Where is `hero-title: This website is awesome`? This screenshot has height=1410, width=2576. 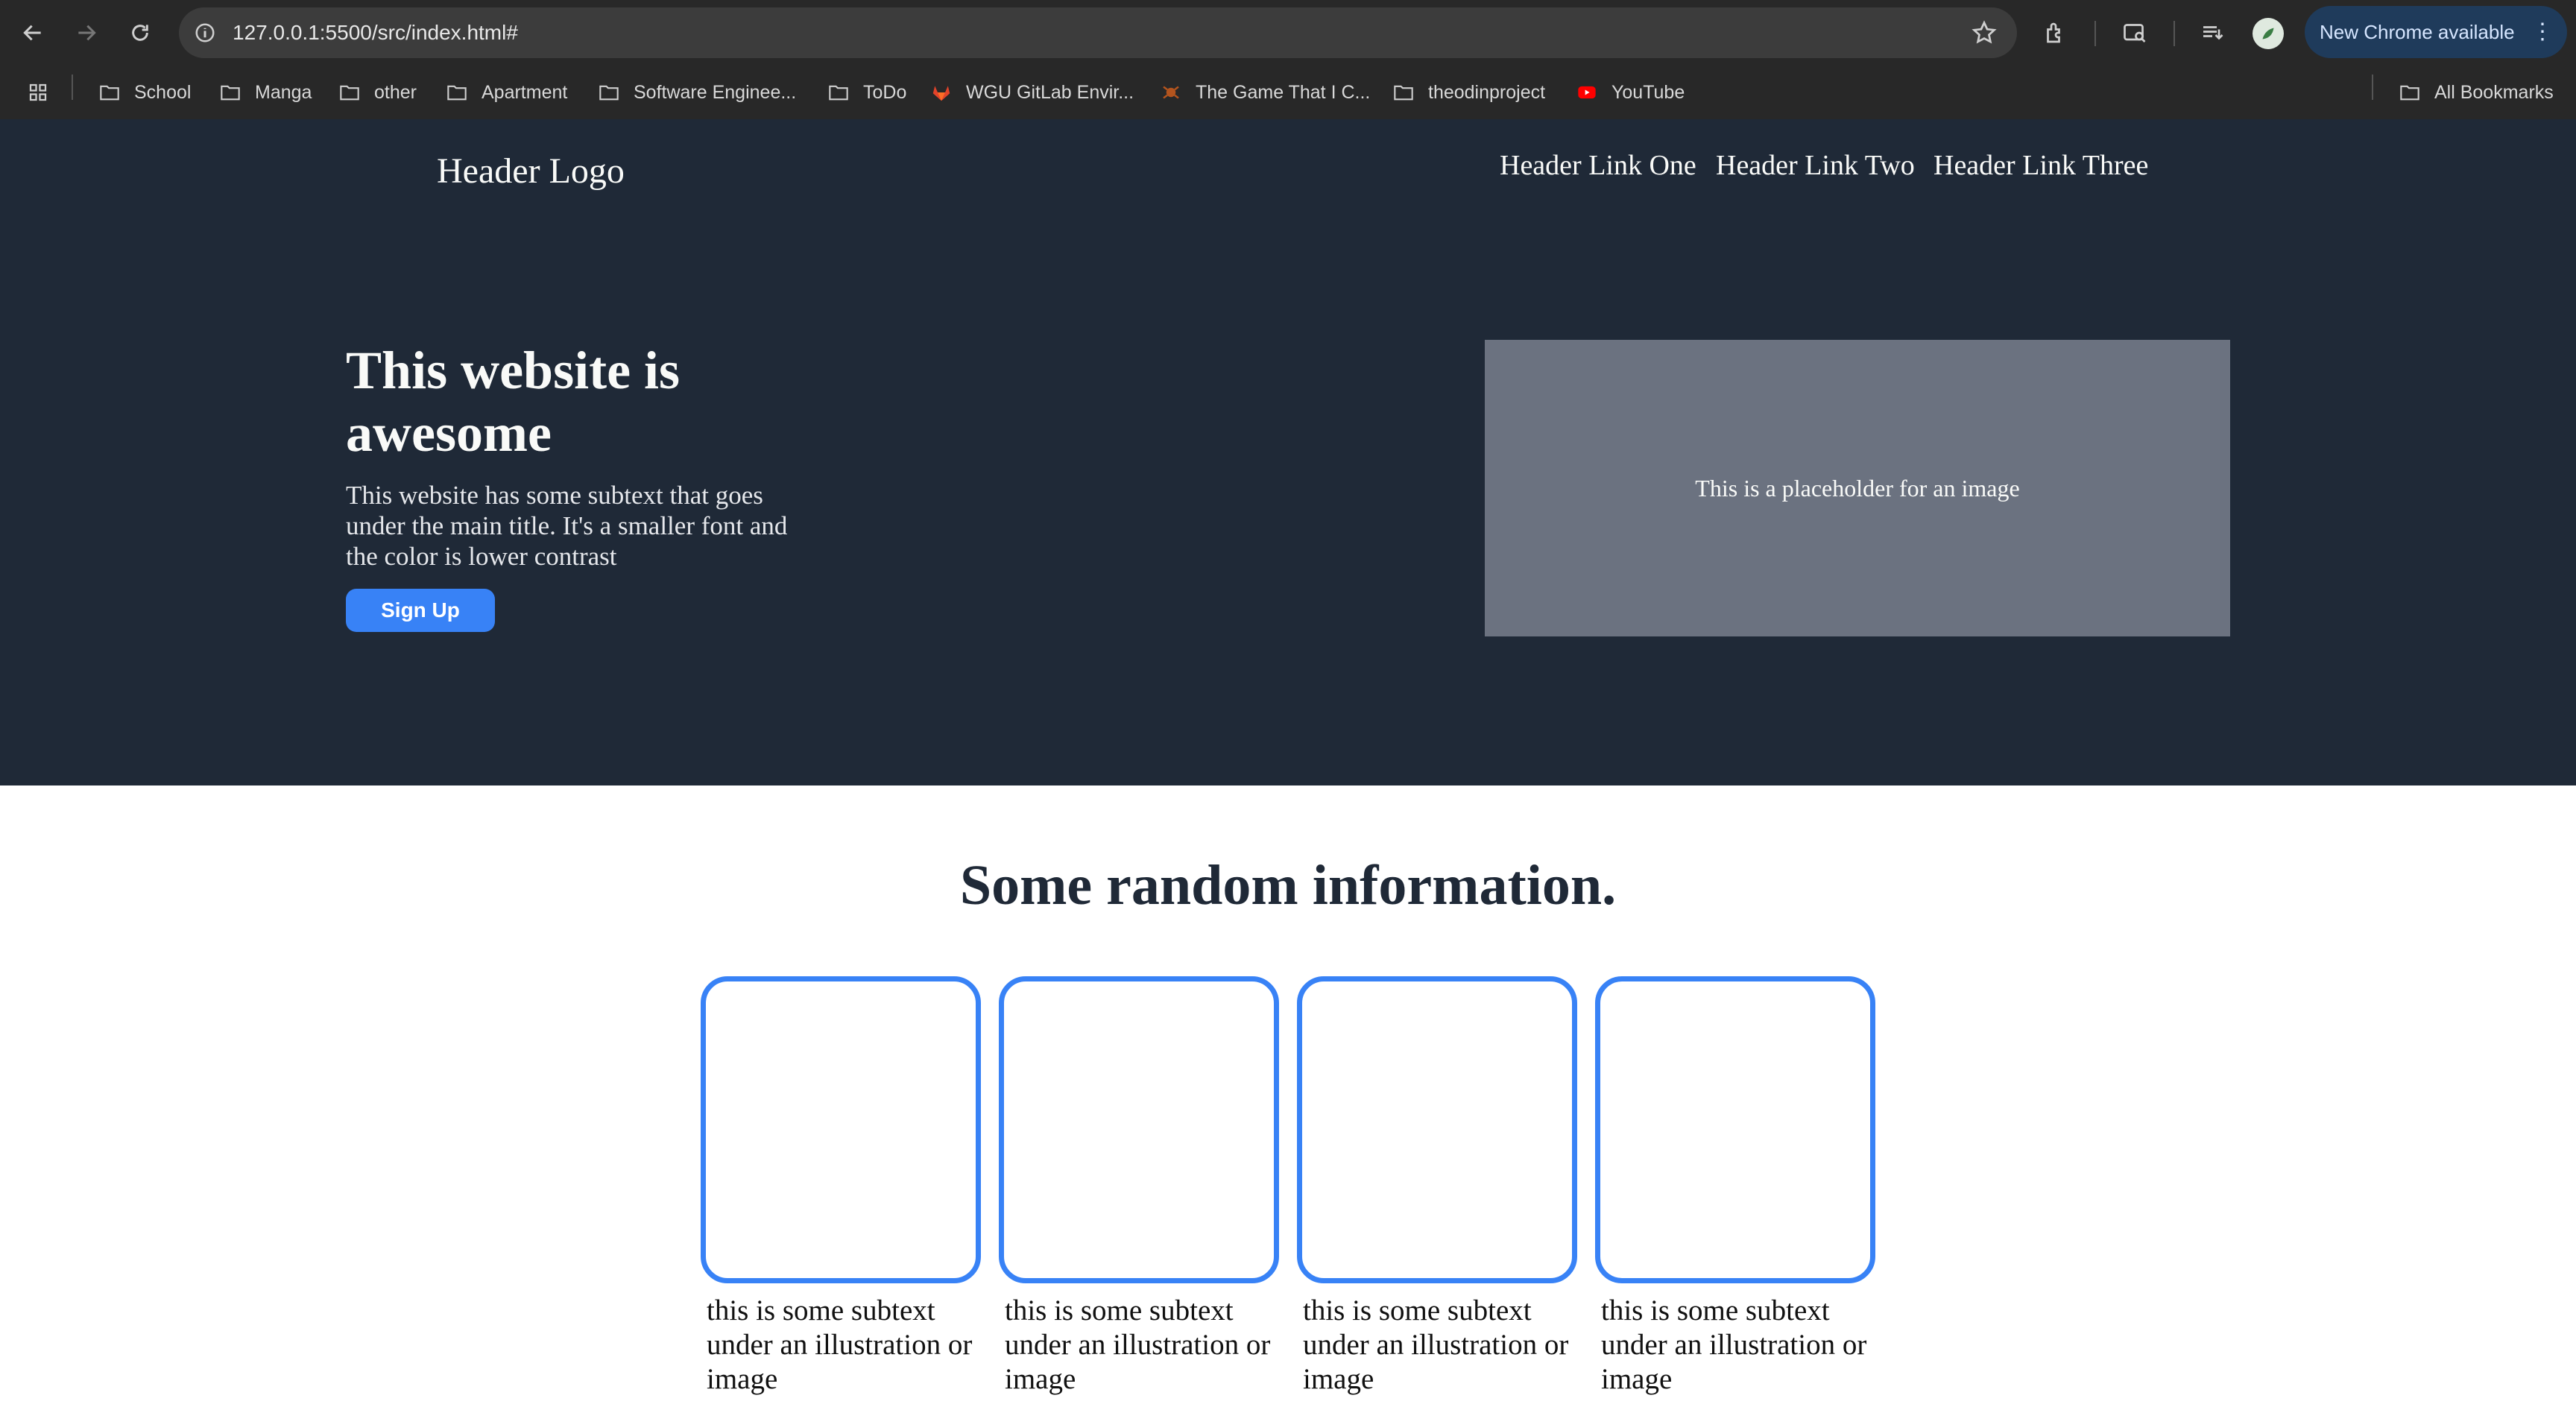 hero-title: This website is awesome is located at coordinates (513, 402).